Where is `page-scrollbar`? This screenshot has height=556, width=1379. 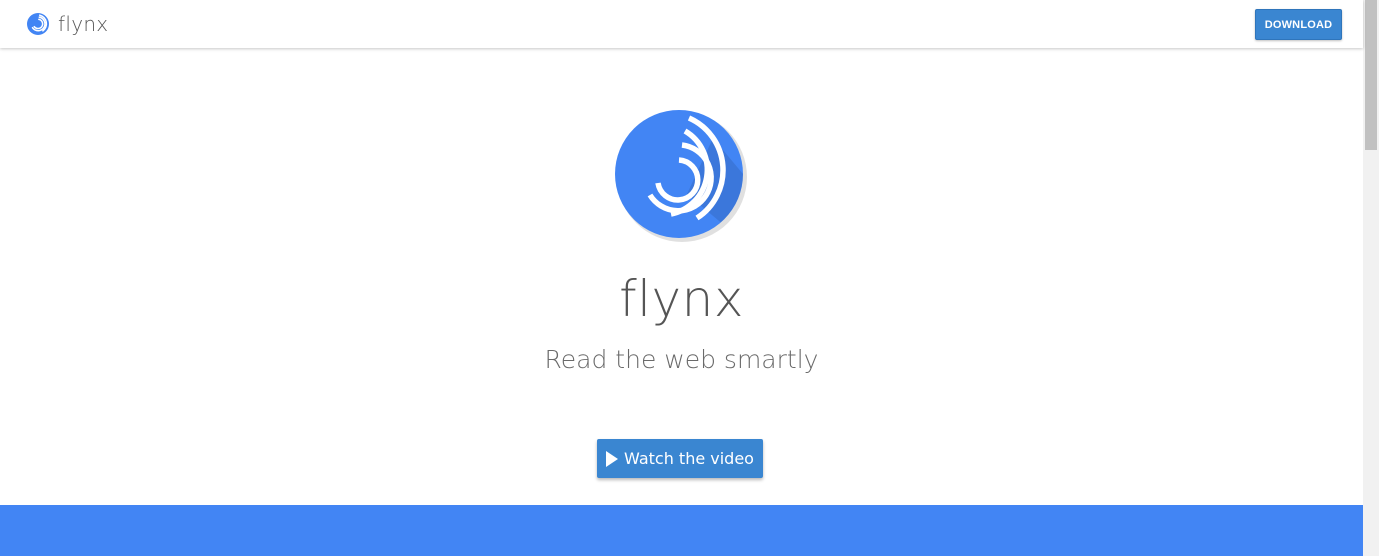
page-scrollbar is located at coordinates (1371, 278).